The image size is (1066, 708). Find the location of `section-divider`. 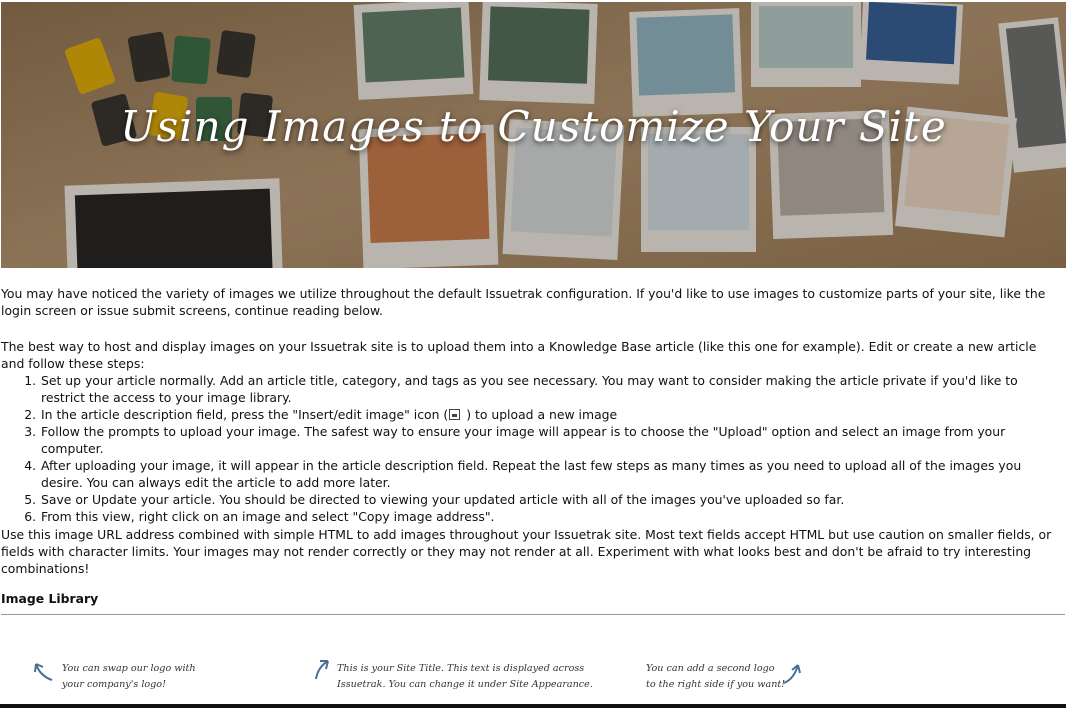

section-divider is located at coordinates (533, 614).